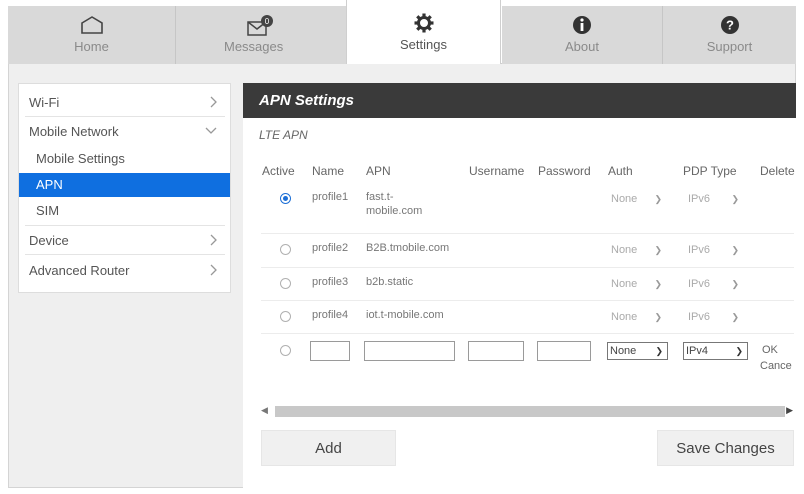 The height and width of the screenshot is (494, 804). What do you see at coordinates (390, 282) in the screenshot?
I see `apn-value: b2b.static` at bounding box center [390, 282].